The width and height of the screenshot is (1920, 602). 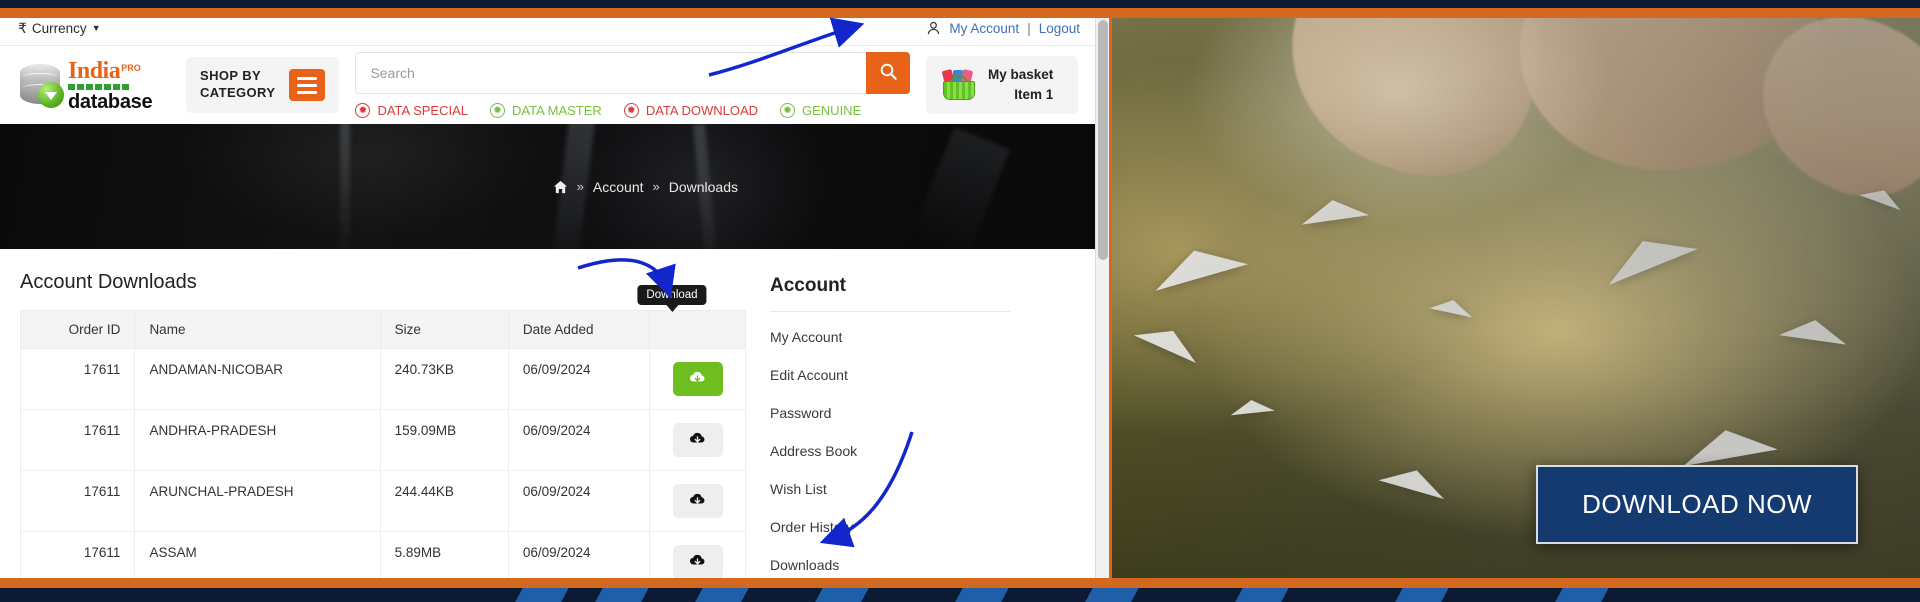 What do you see at coordinates (444, 440) in the screenshot?
I see `cell-size: 159.09MB` at bounding box center [444, 440].